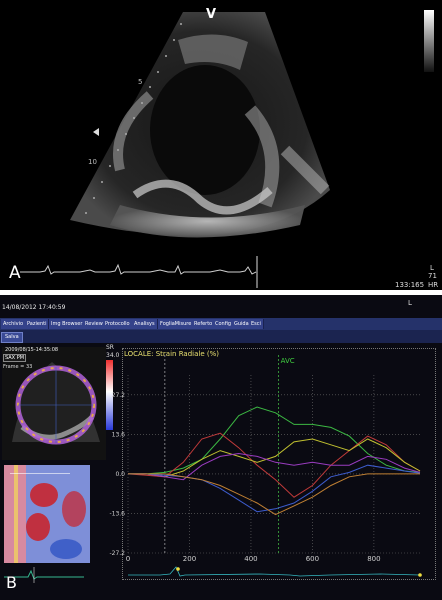 The image size is (442, 600). What do you see at coordinates (205, 130) in the screenshot?
I see `ventricle-cavity` at bounding box center [205, 130].